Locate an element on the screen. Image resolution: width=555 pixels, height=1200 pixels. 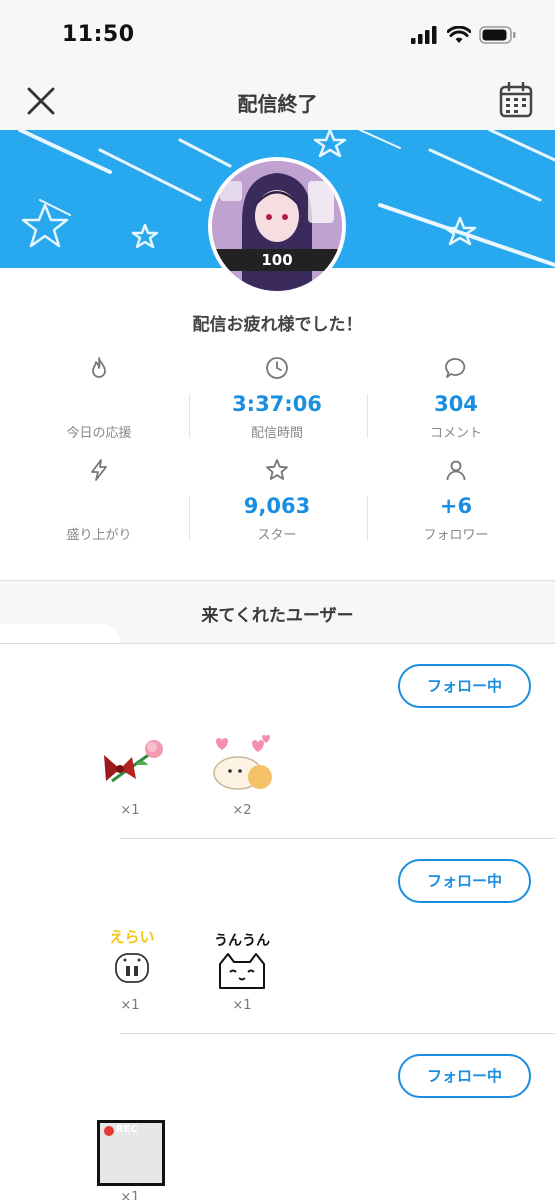
nav-header: 配信終了 is located at coordinates (277, 101).